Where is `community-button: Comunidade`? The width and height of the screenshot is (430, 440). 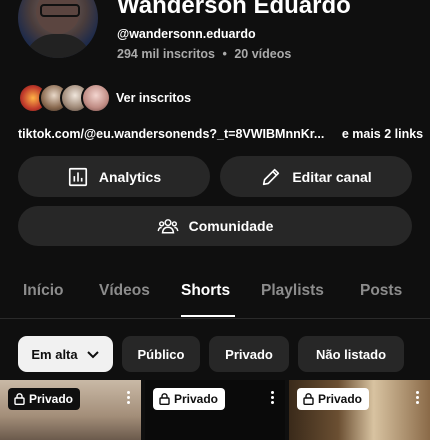 community-button: Comunidade is located at coordinates (215, 226).